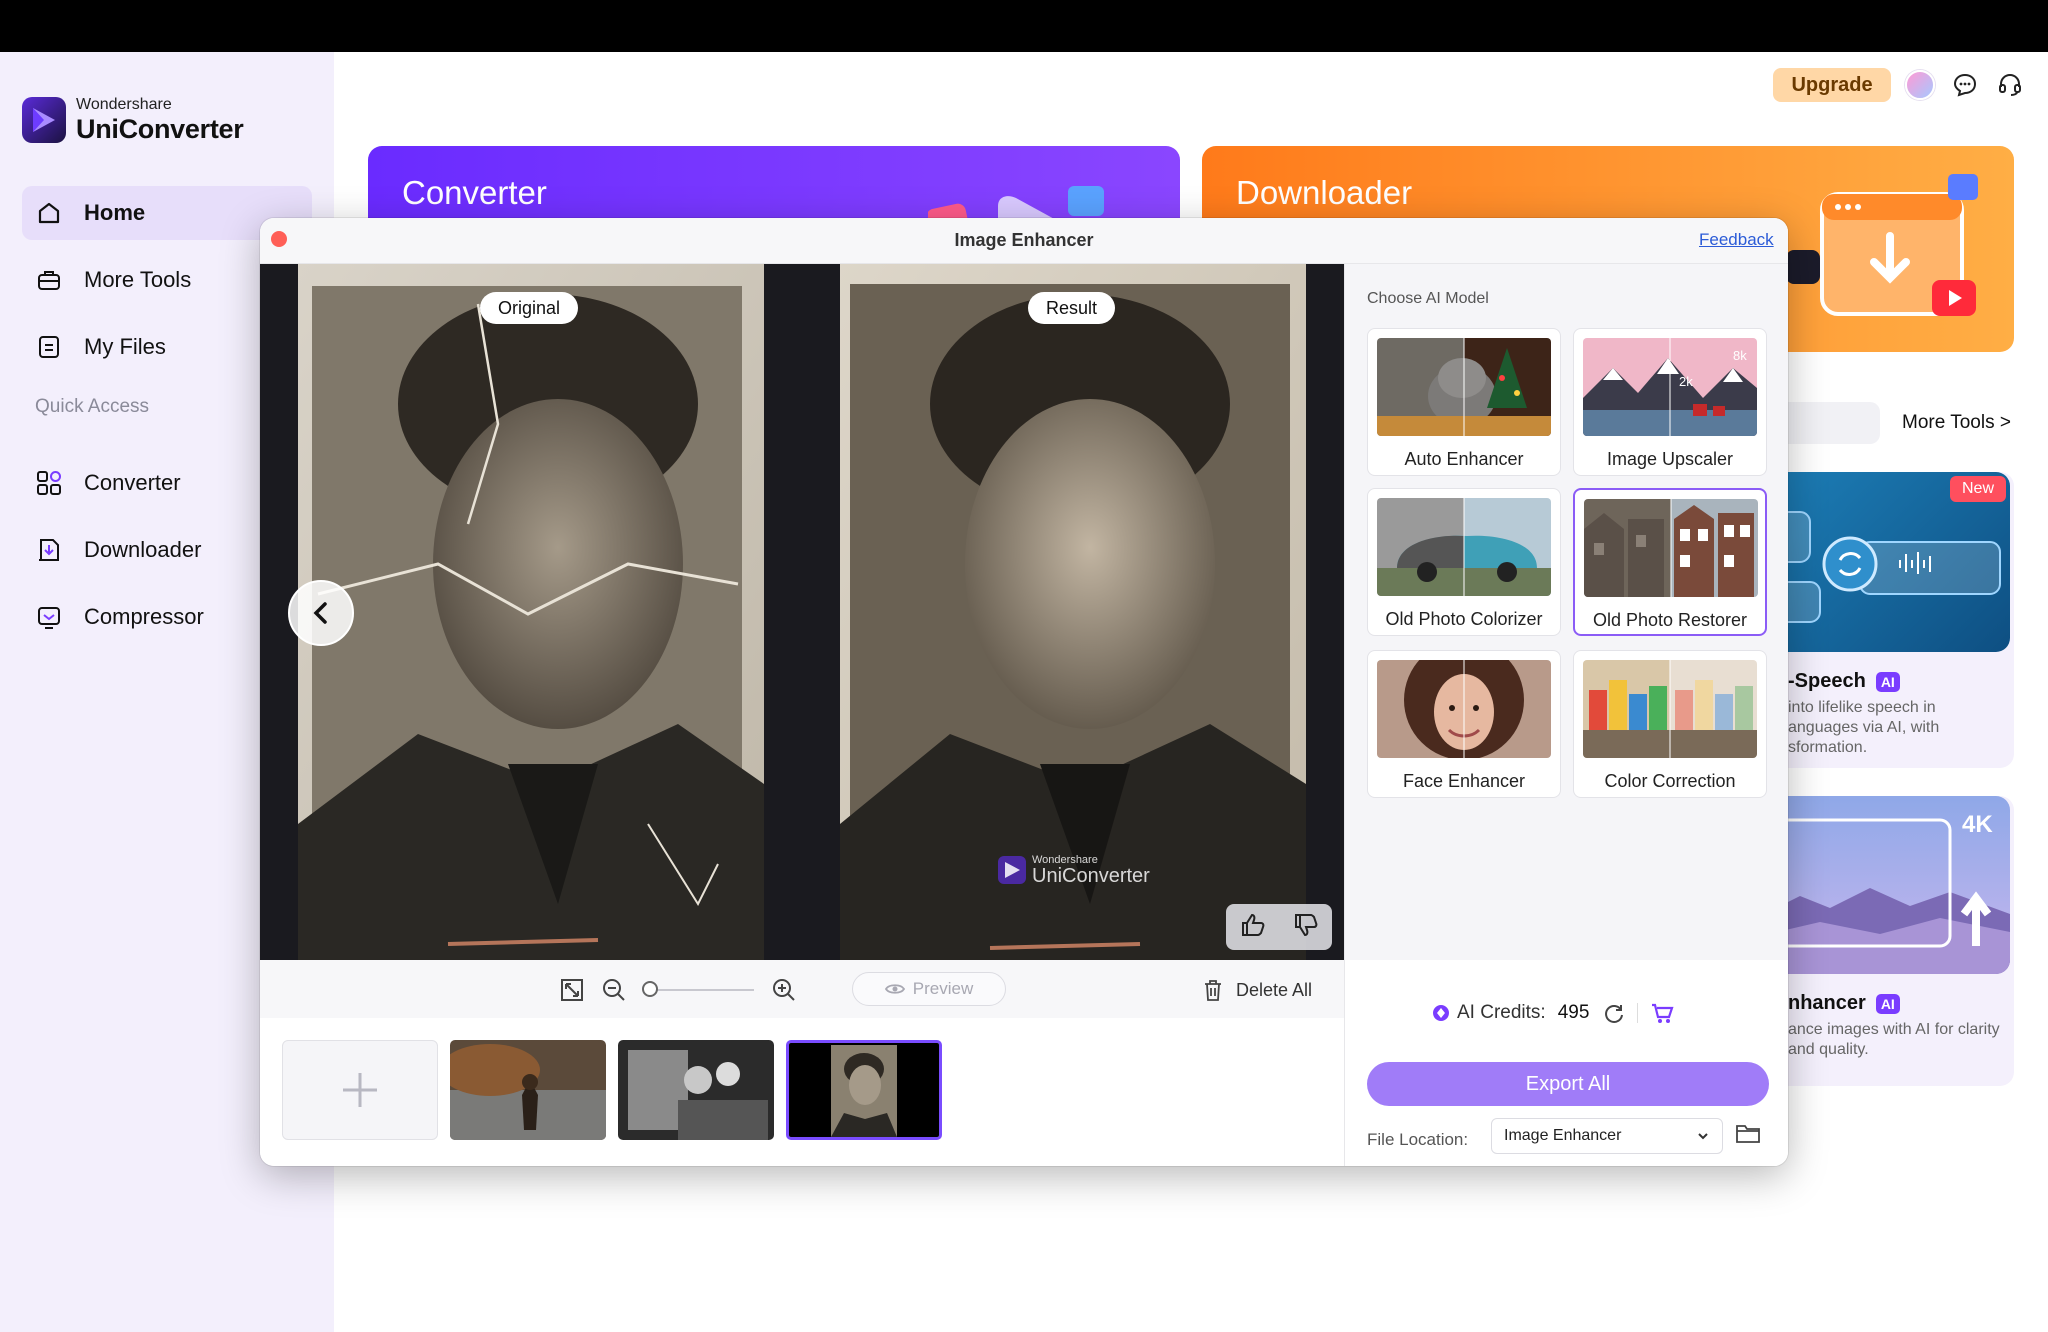 The height and width of the screenshot is (1332, 2048). What do you see at coordinates (1552, 1013) in the screenshot?
I see `ai-credits: AI Credits: 495` at bounding box center [1552, 1013].